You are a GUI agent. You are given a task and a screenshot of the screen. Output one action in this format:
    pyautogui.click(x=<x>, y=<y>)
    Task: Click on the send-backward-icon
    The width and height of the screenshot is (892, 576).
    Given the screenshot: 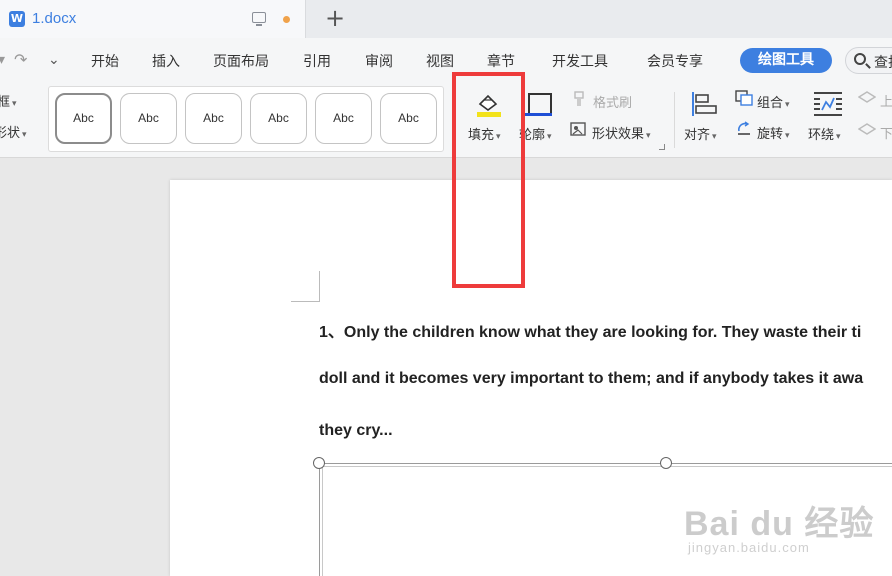 What is the action you would take?
    pyautogui.click(x=867, y=129)
    